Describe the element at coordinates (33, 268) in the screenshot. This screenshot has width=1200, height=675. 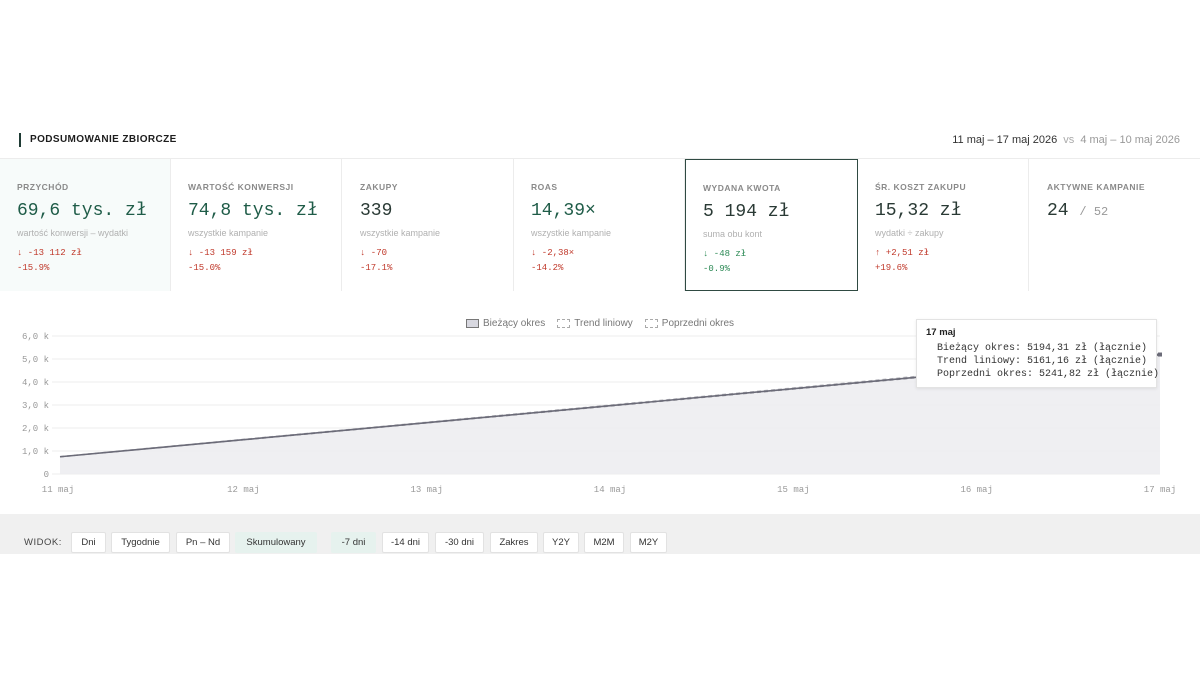
I see `kpi-delta-pct: -15.9%` at that location.